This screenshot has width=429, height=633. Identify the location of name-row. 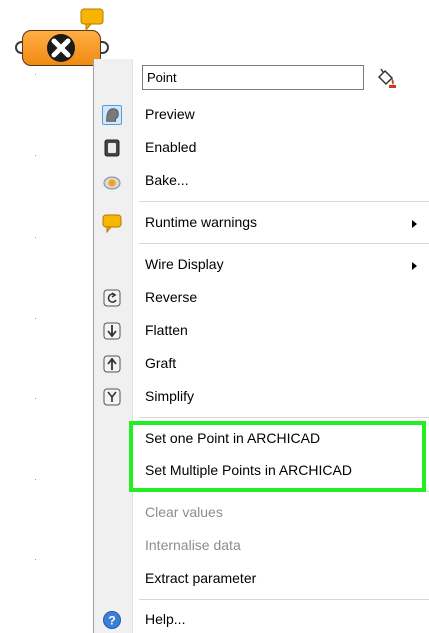
(282, 78).